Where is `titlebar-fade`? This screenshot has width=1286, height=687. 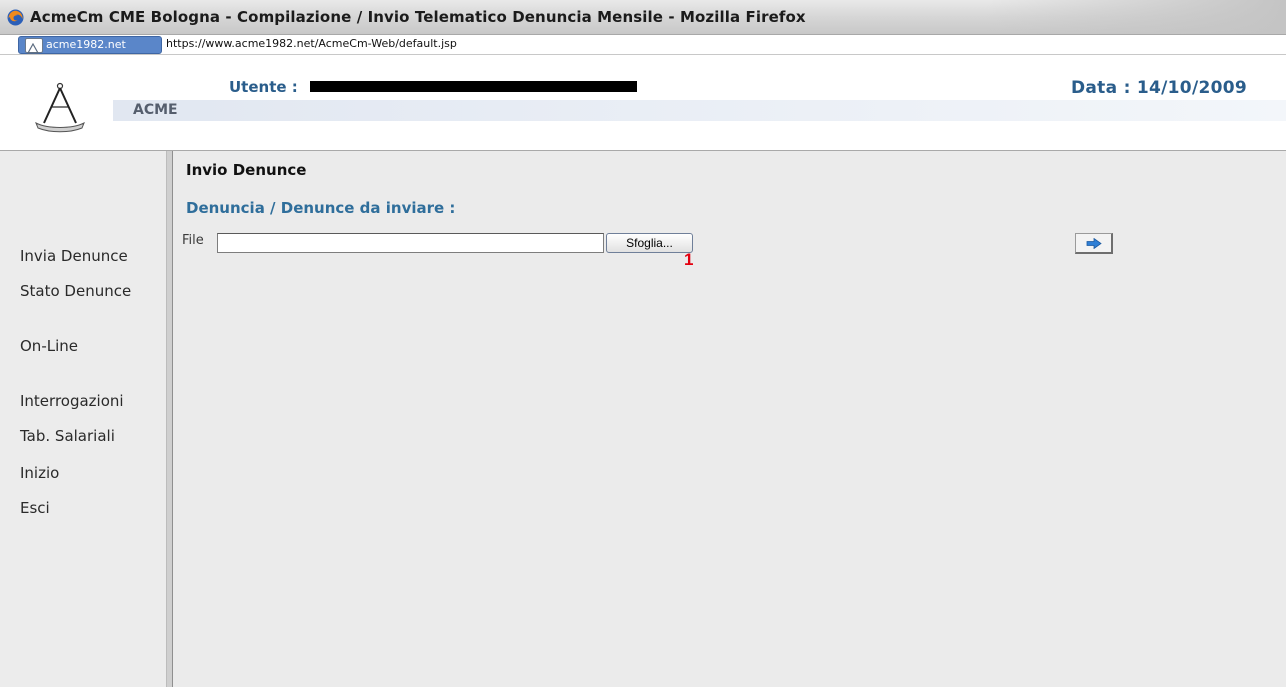 titlebar-fade is located at coordinates (1136, 17).